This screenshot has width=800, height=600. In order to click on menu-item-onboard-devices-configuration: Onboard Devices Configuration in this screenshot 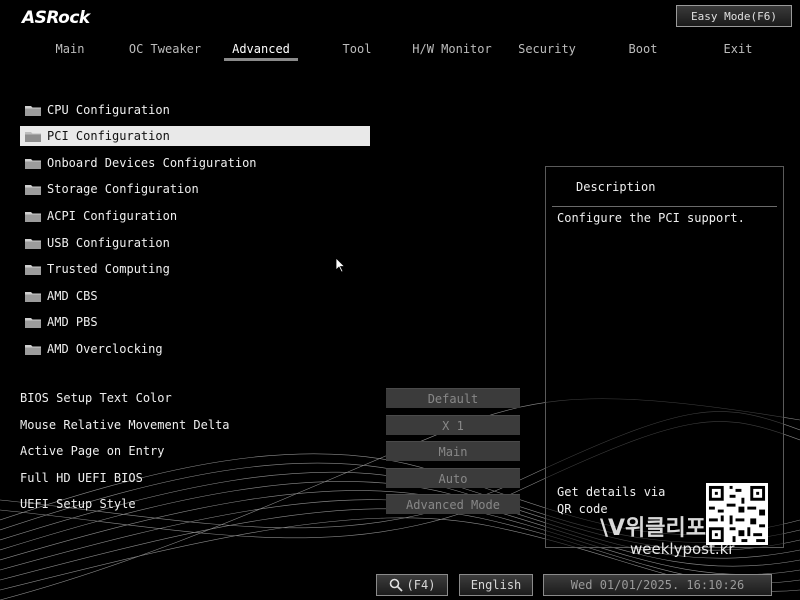, I will do `click(195, 163)`.